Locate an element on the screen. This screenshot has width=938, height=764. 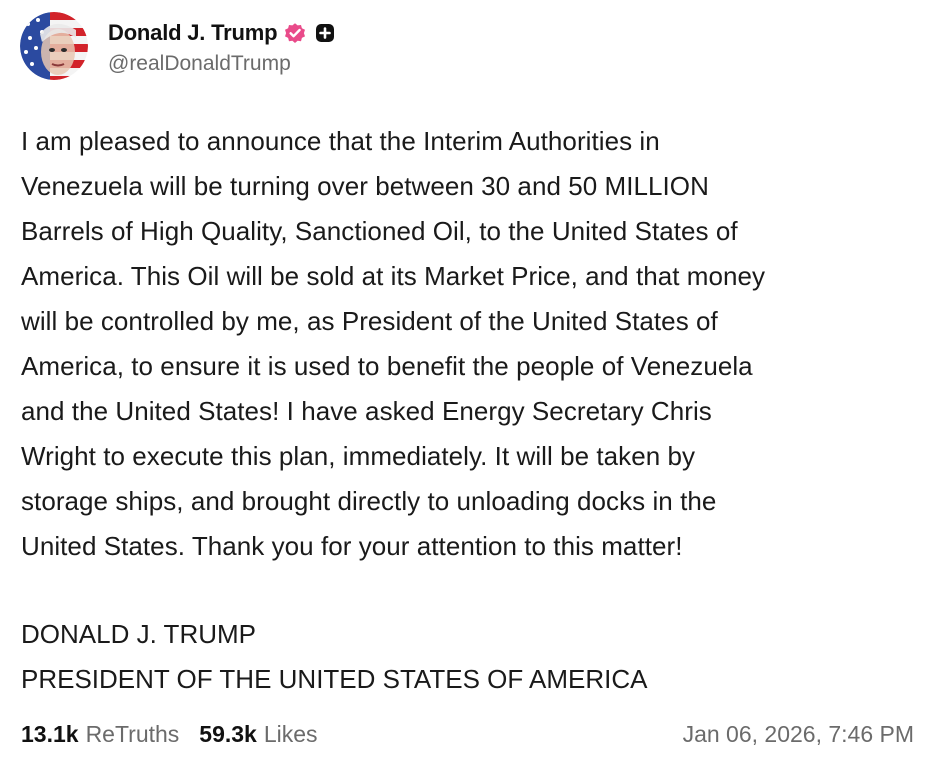
author-names: Donald J. Trump @realDonaldTrump is located at coordinates (221, 46).